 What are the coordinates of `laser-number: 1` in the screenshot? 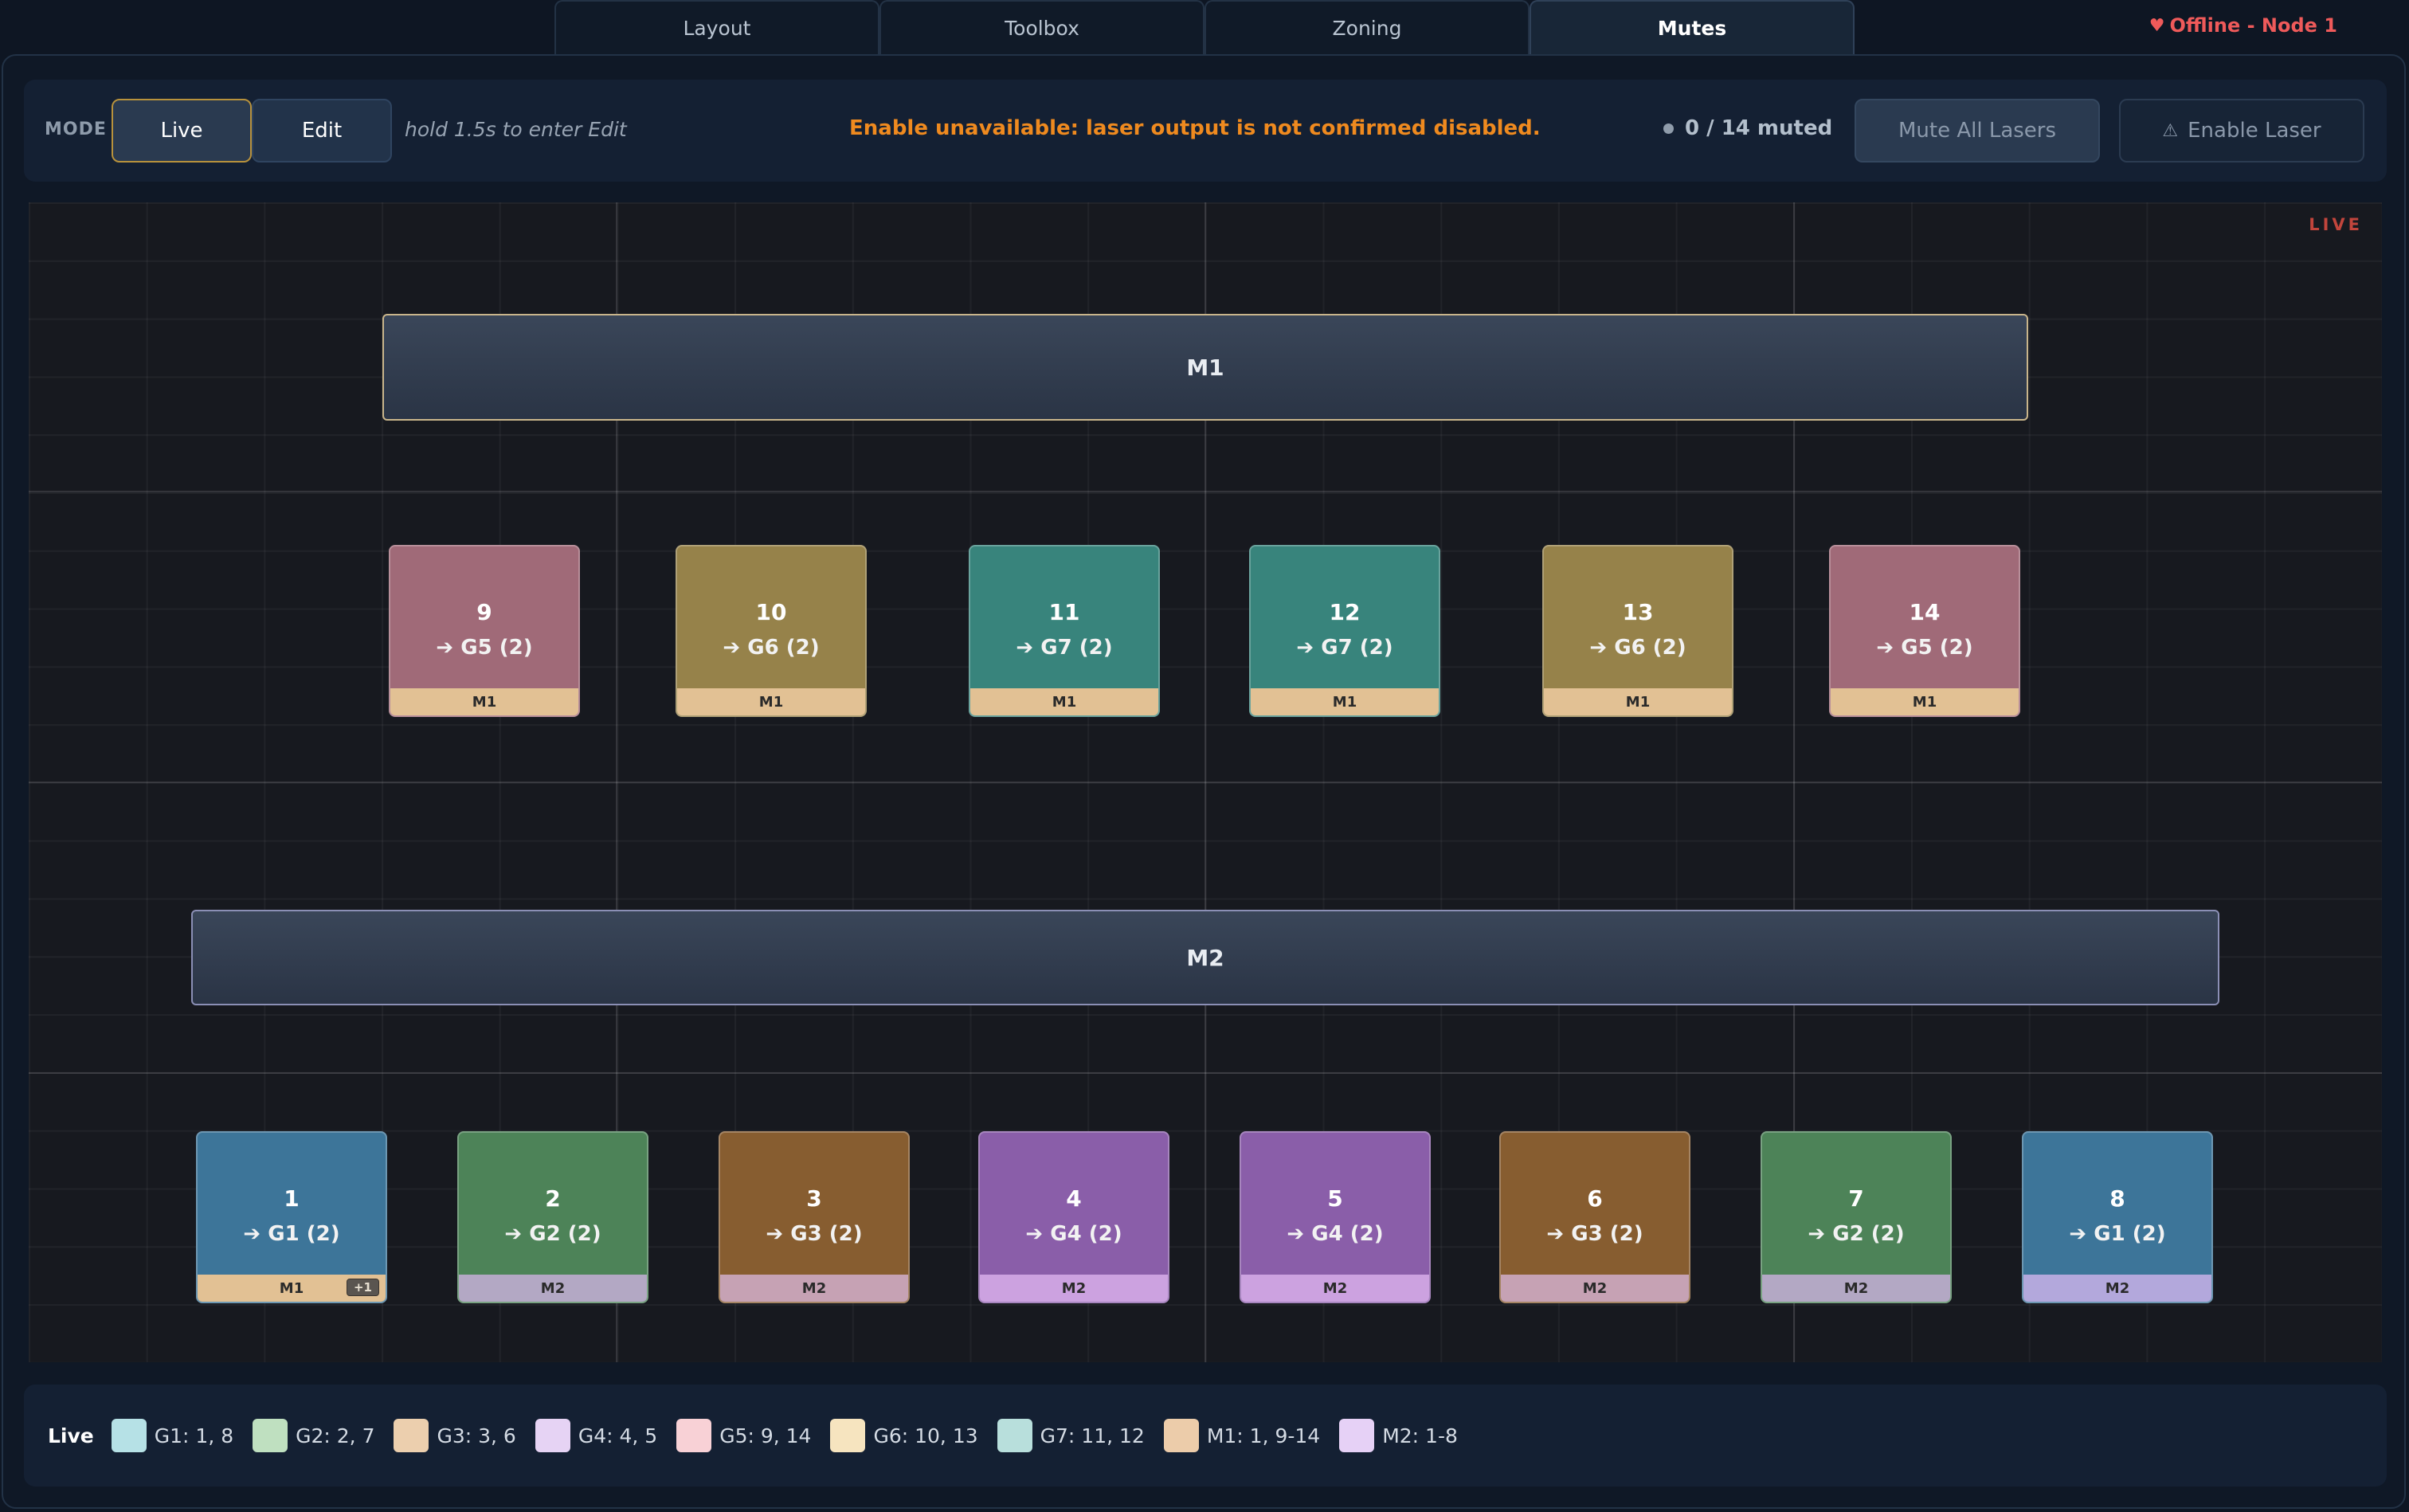 It's located at (292, 1198).